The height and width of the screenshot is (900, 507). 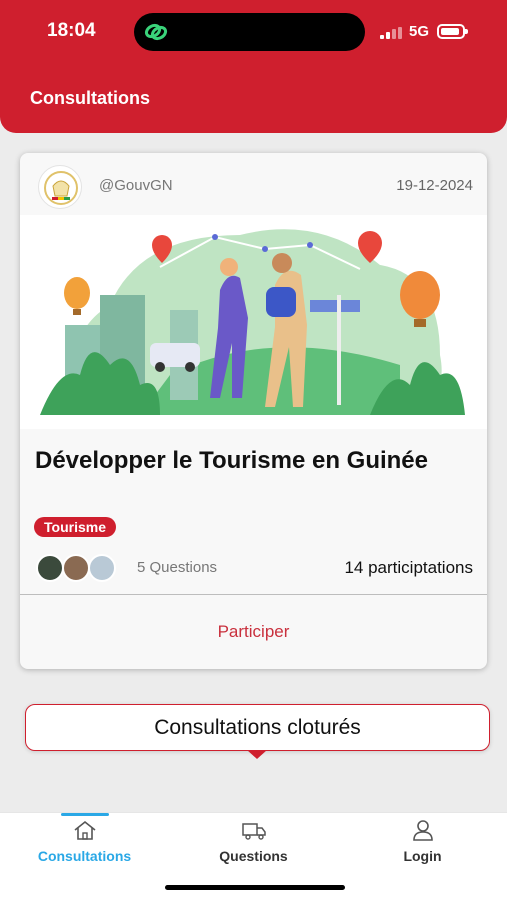 What do you see at coordinates (253, 66) in the screenshot?
I see `app-header: 18:04 5G Consultations` at bounding box center [253, 66].